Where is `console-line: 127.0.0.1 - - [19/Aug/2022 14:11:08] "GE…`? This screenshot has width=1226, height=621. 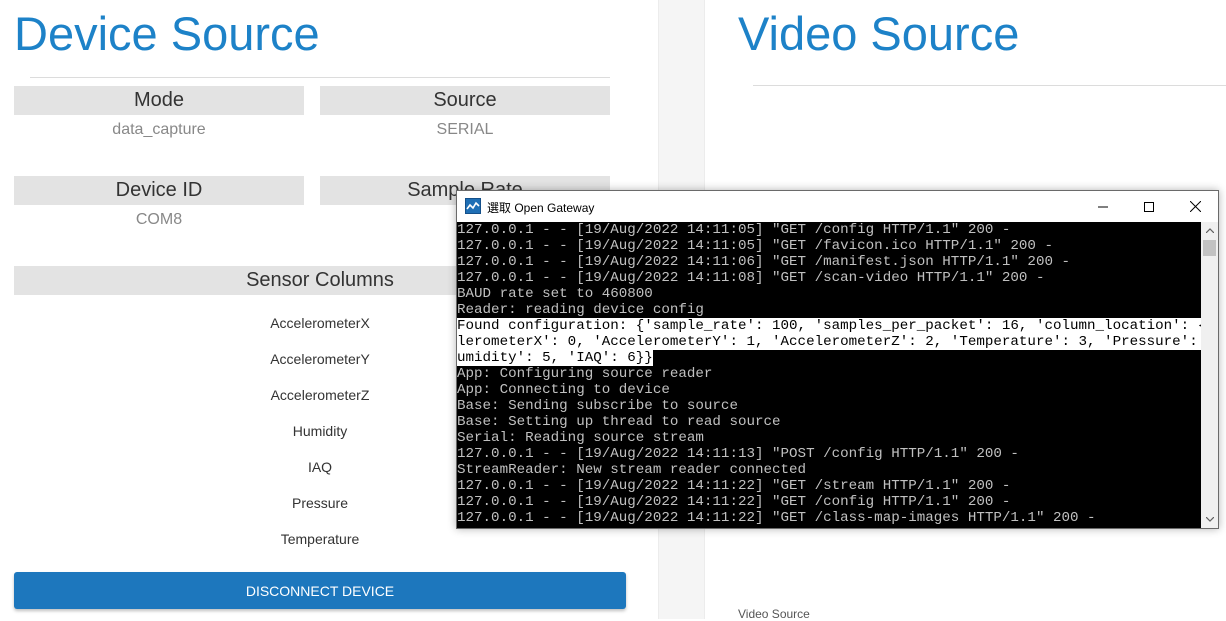 console-line: 127.0.0.1 - - [19/Aug/2022 14:11:08] "GE… is located at coordinates (751, 278).